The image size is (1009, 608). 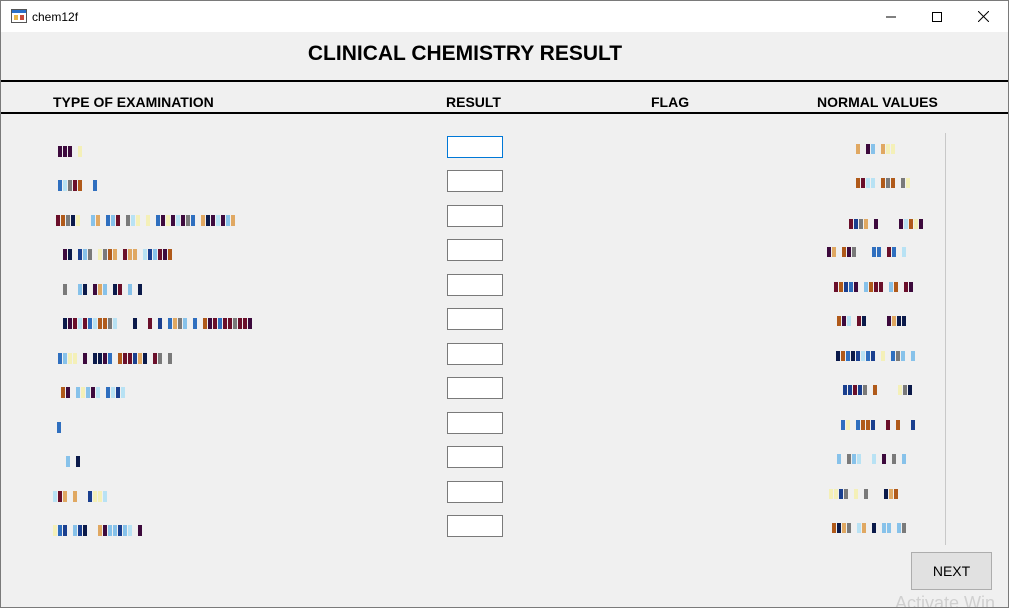 I want to click on minimize-button, so click(x=891, y=16).